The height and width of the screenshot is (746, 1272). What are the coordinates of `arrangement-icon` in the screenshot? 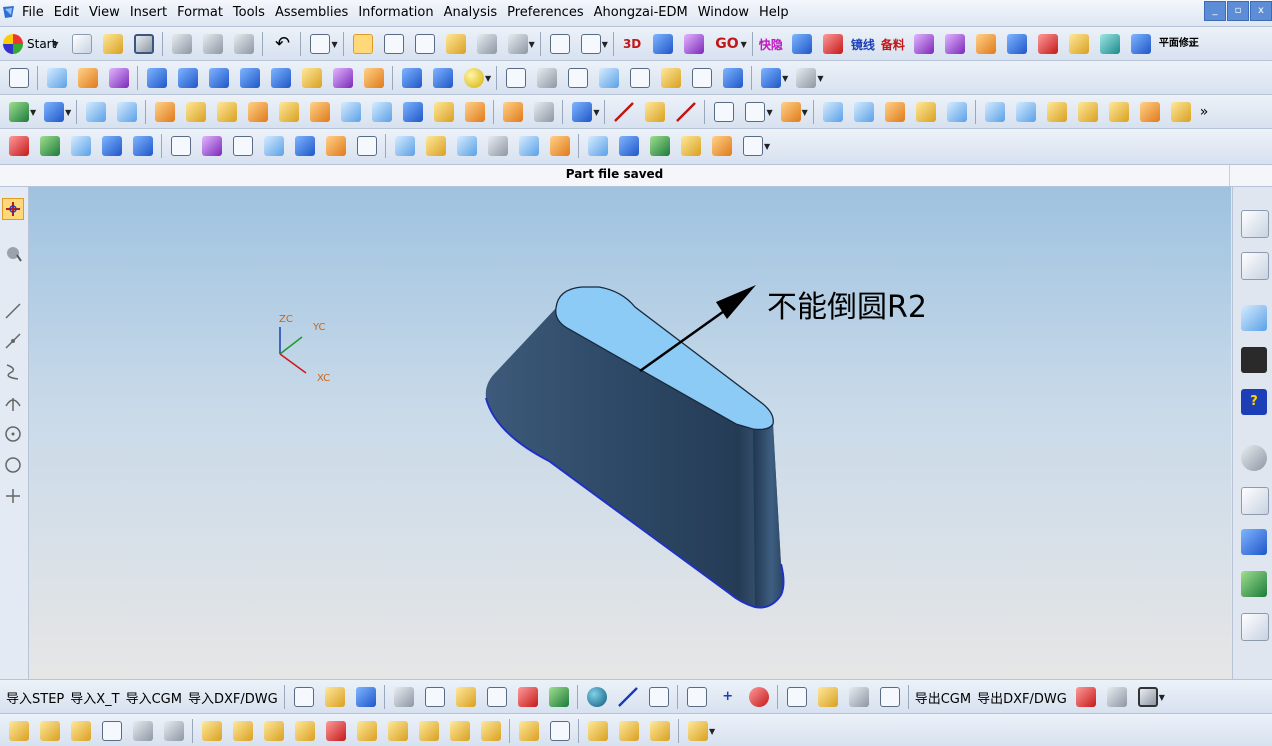 It's located at (529, 731).